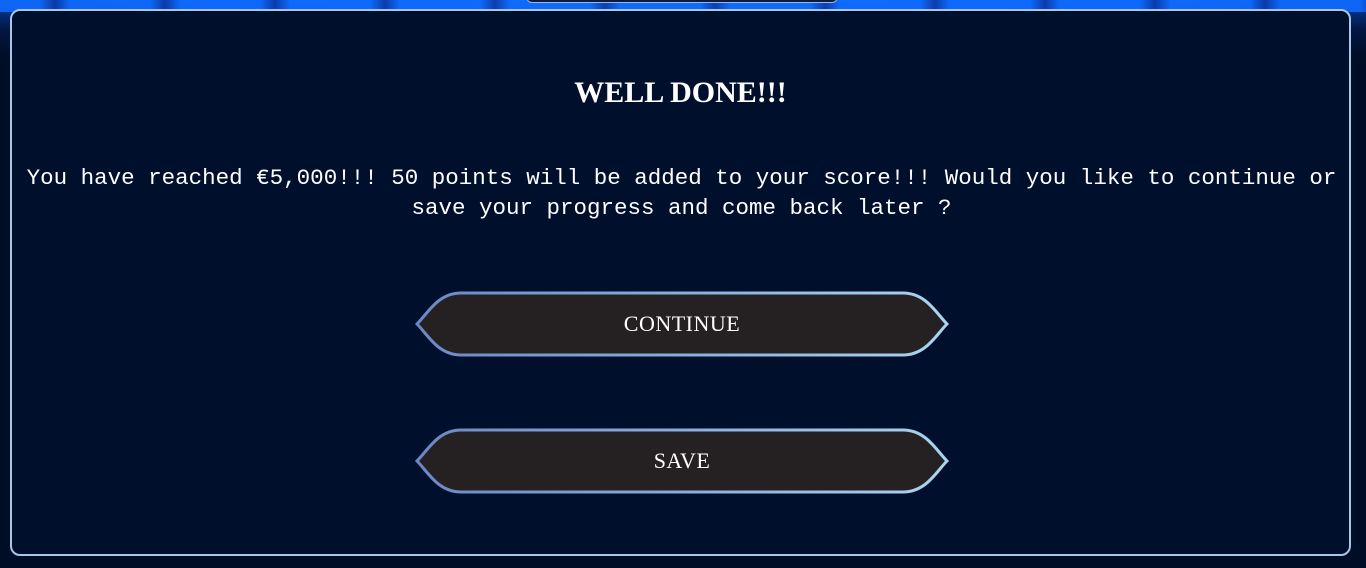 The height and width of the screenshot is (568, 1366). I want to click on dialog-title: WELL DONE!!!, so click(680, 92).